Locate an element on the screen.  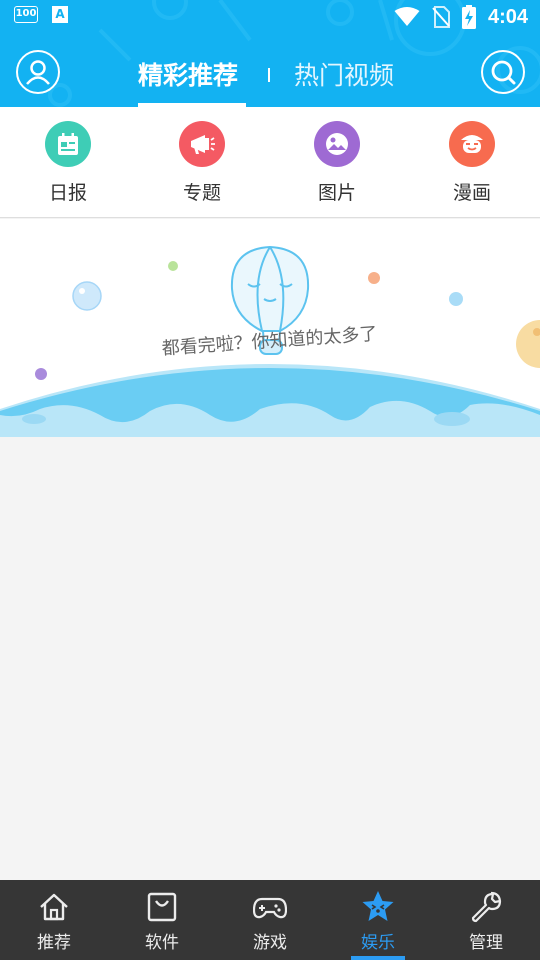
category-daily: 日报 is located at coordinates (68, 166).